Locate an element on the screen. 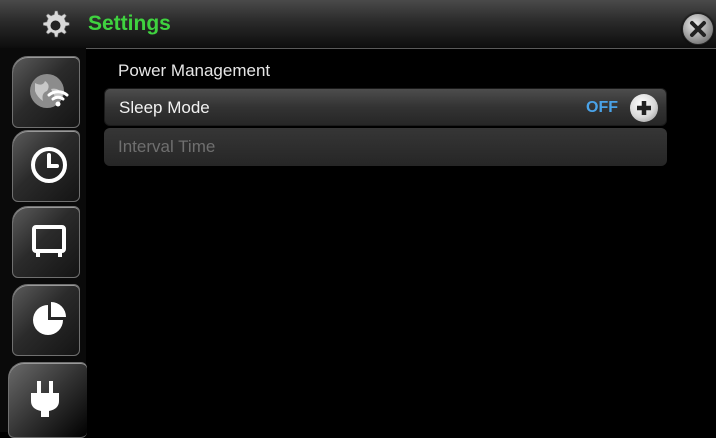  tab-network is located at coordinates (46, 92).